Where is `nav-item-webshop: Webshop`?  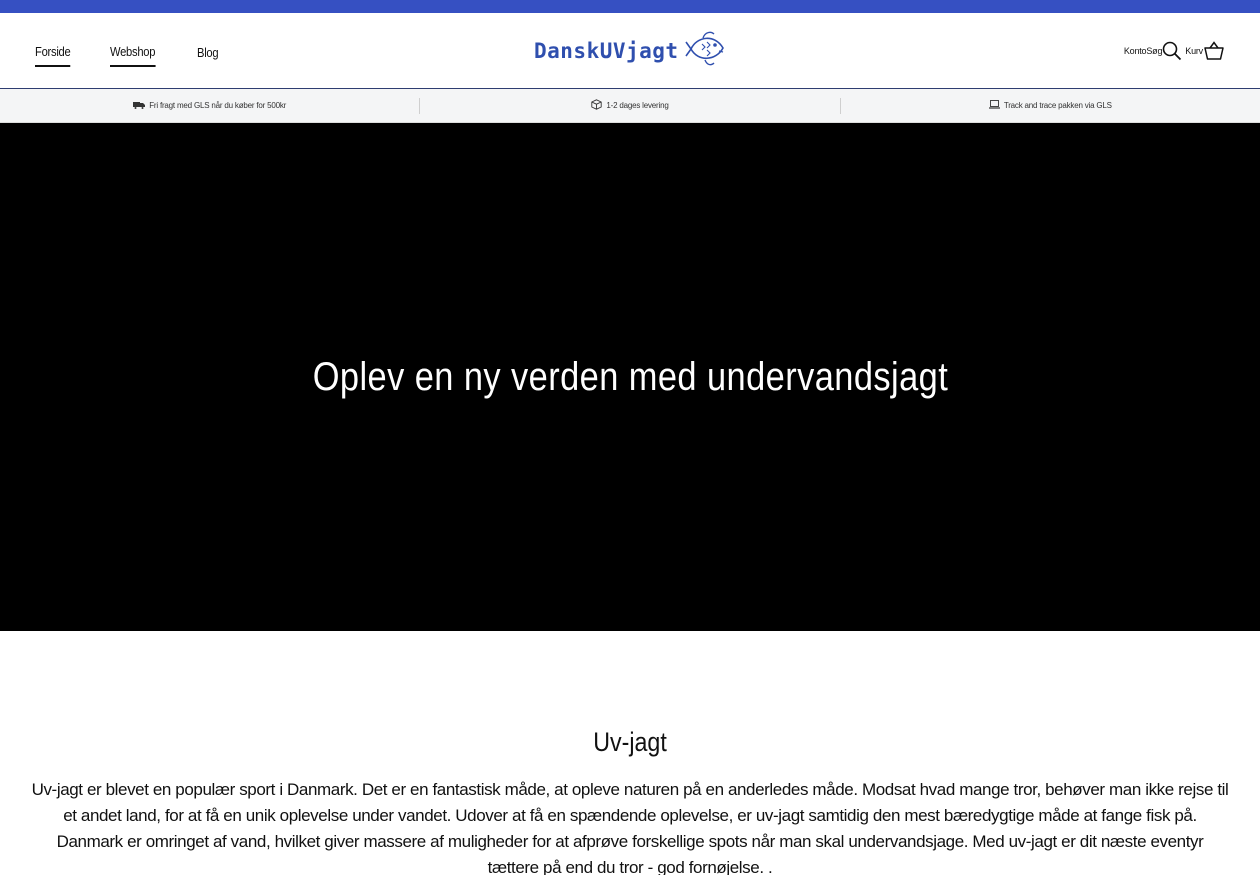
nav-item-webshop: Webshop is located at coordinates (133, 55).